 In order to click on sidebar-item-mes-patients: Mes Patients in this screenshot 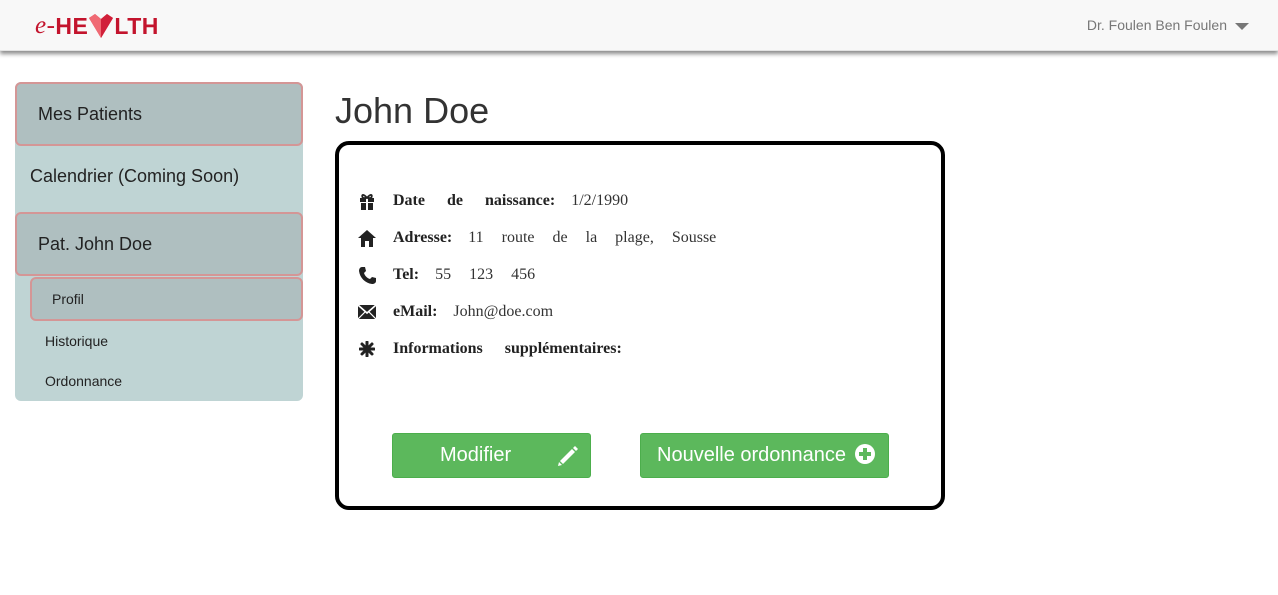, I will do `click(159, 114)`.